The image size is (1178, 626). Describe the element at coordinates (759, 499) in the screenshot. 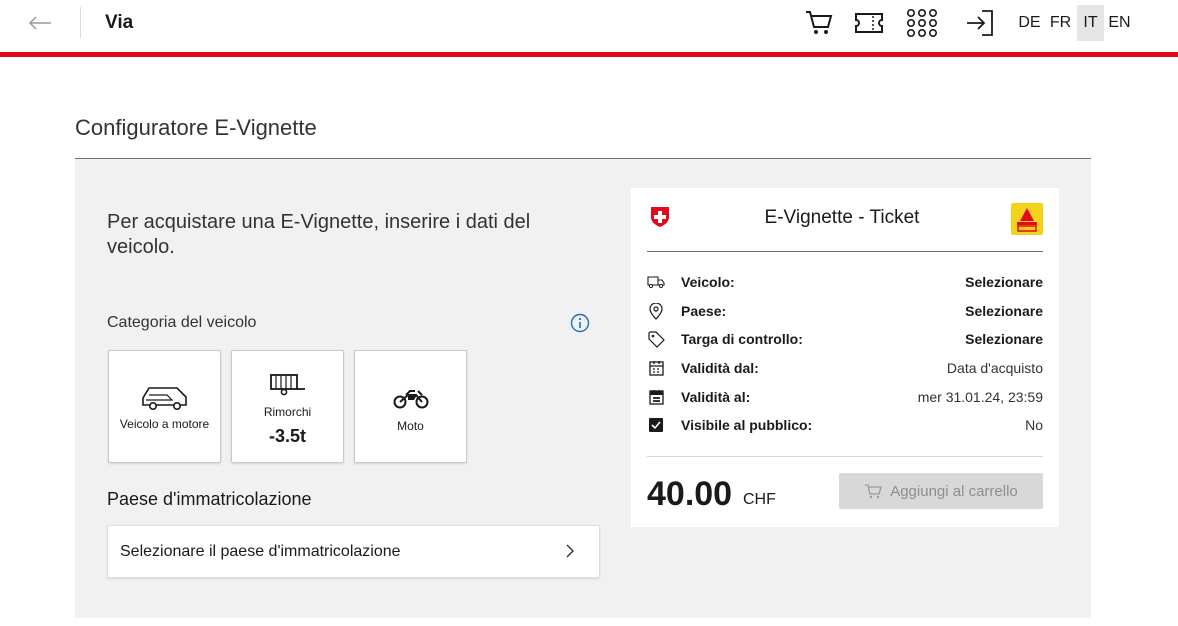

I see `ticket-currency: CHF` at that location.